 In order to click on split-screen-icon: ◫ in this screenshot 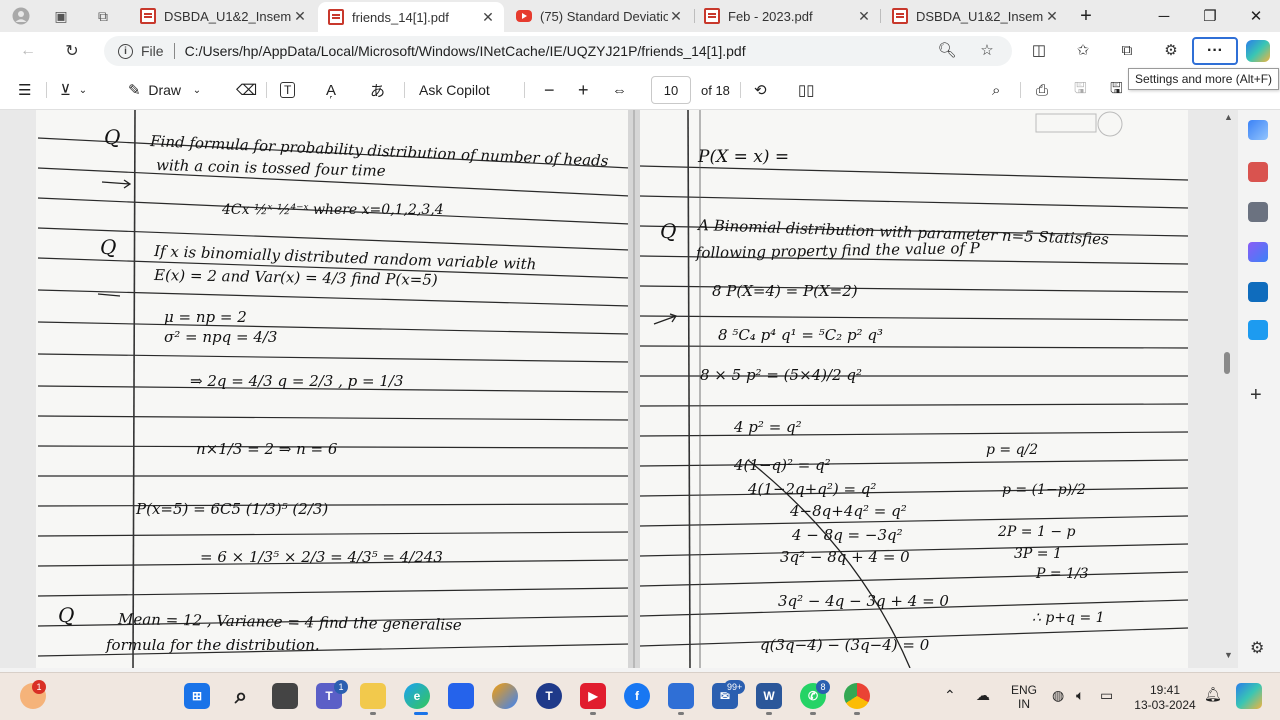, I will do `click(1039, 50)`.